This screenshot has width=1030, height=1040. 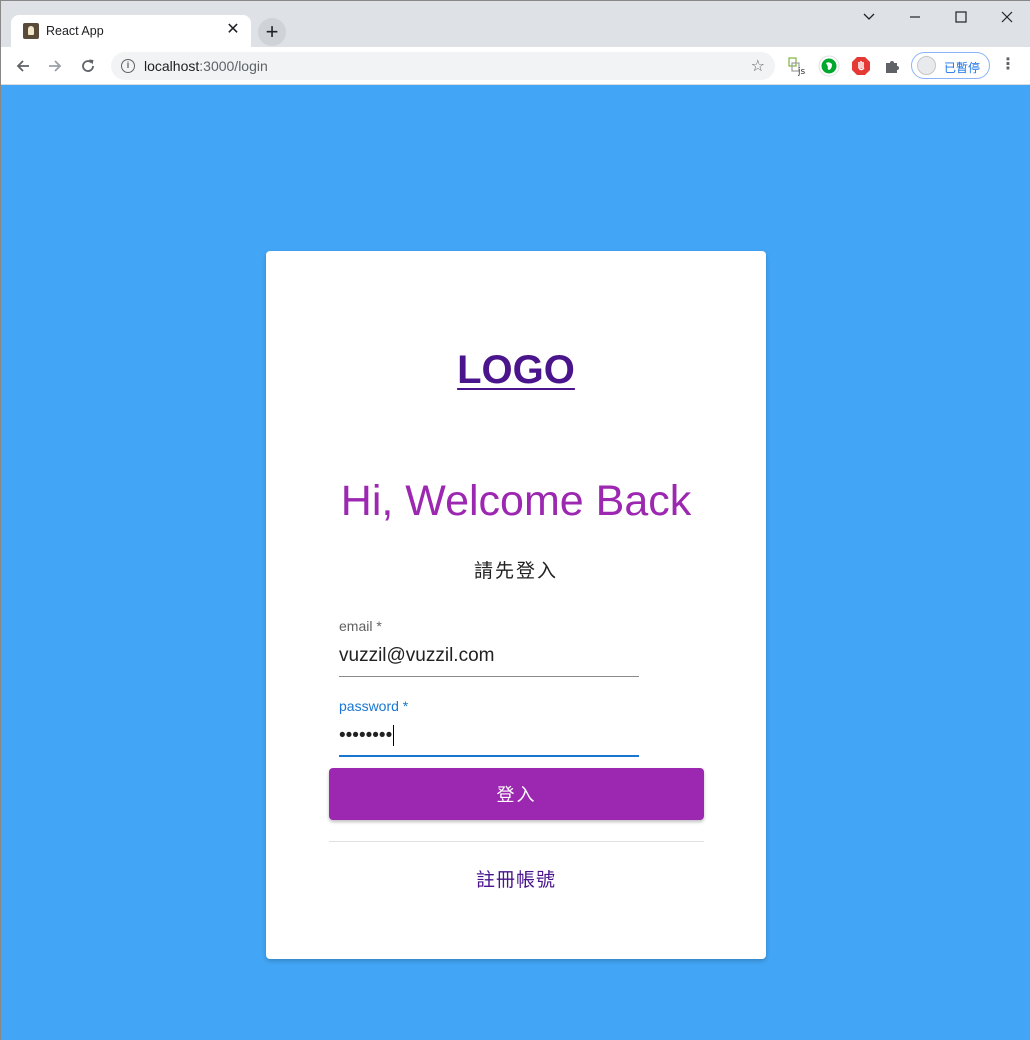 What do you see at coordinates (272, 32) in the screenshot?
I see `new-tab-button: +` at bounding box center [272, 32].